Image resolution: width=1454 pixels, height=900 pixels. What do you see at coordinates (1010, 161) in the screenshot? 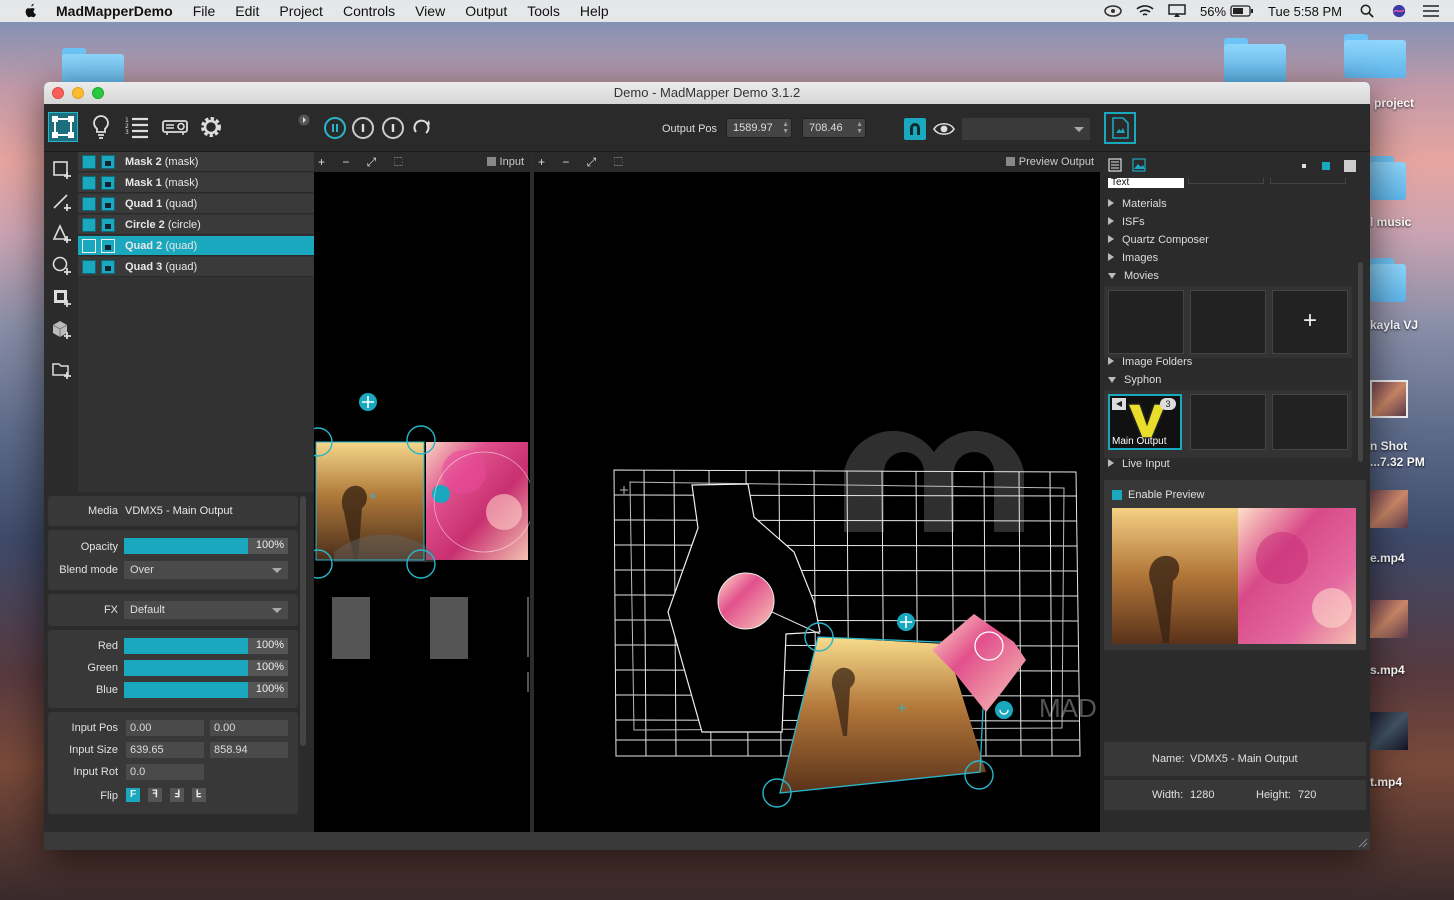
I see `preview-output-checkbox` at bounding box center [1010, 161].